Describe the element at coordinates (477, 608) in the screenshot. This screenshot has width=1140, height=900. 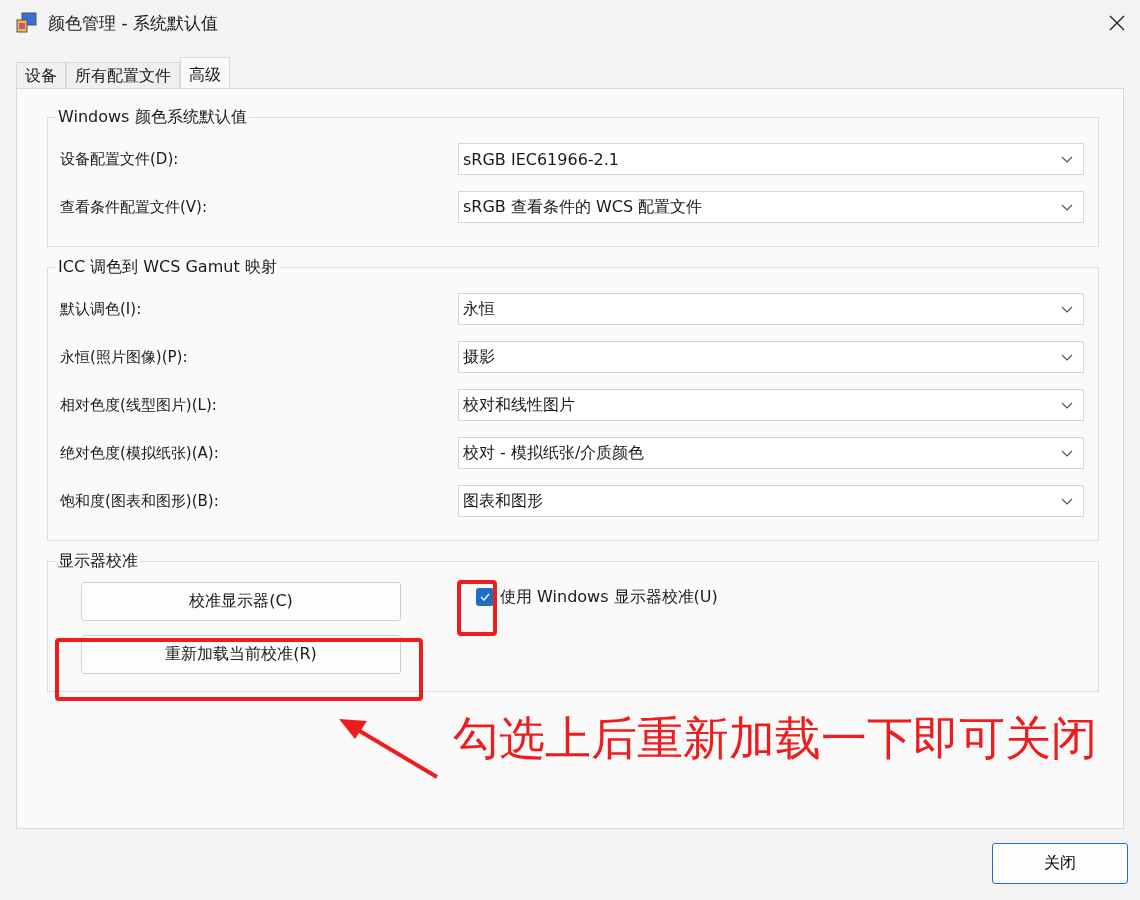
I see `highlight-frame` at that location.